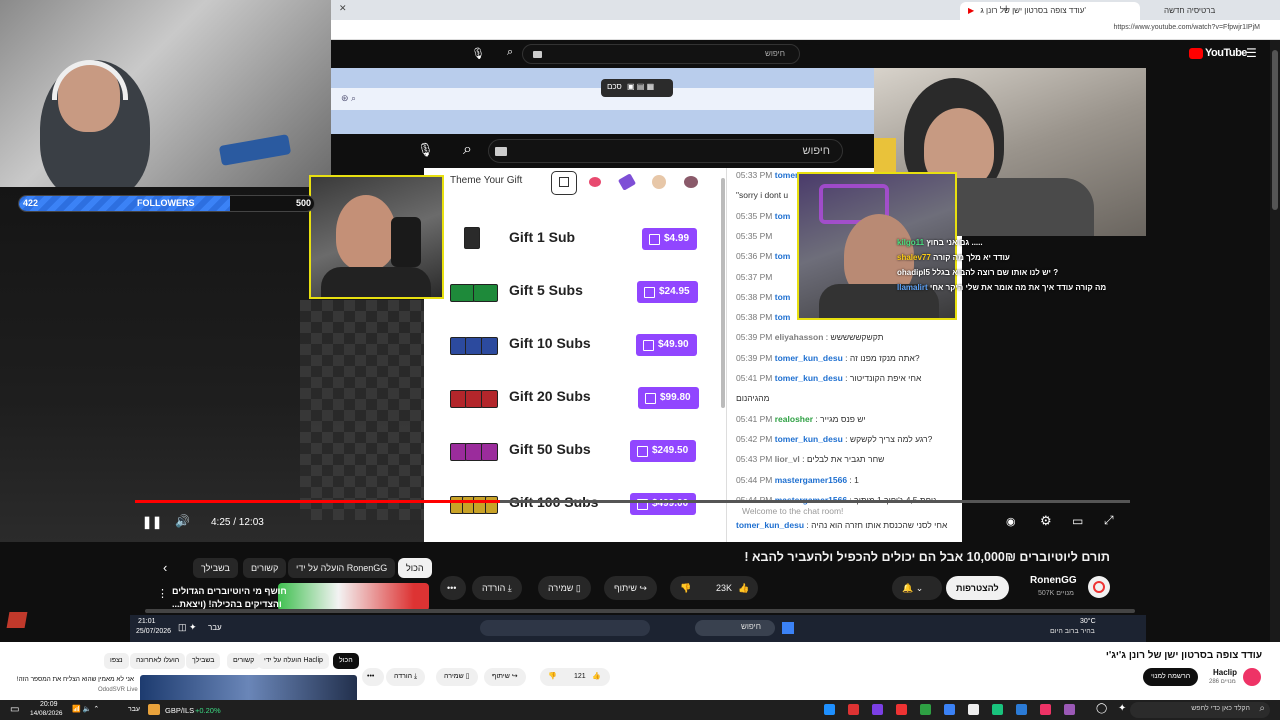 The image size is (1280, 720). What do you see at coordinates (265, 568) in the screenshot?
I see `filter-chip: קשורים` at bounding box center [265, 568].